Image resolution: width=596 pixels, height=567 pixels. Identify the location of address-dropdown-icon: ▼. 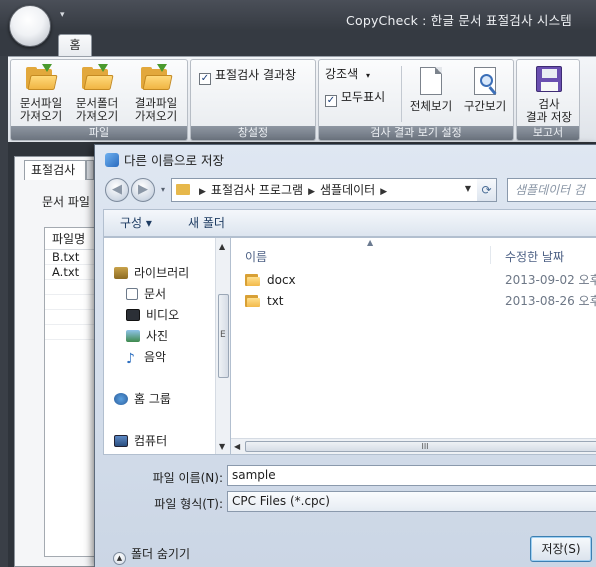
(468, 189).